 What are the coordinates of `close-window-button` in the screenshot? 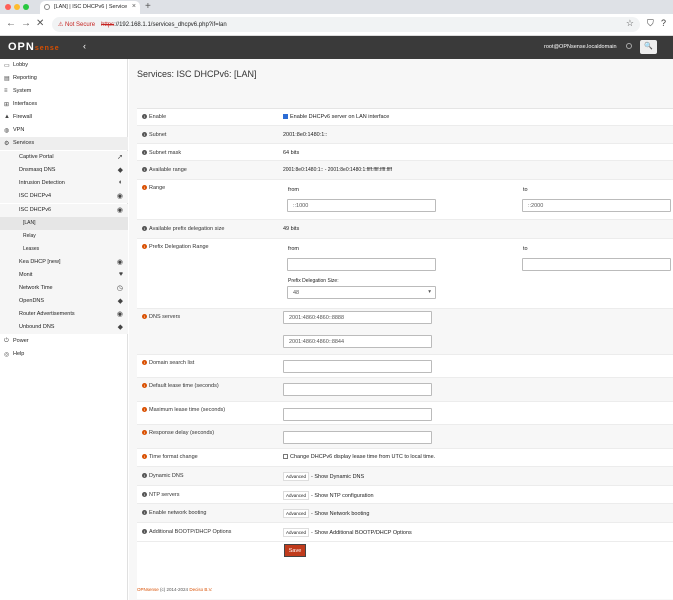 It's located at (8, 7).